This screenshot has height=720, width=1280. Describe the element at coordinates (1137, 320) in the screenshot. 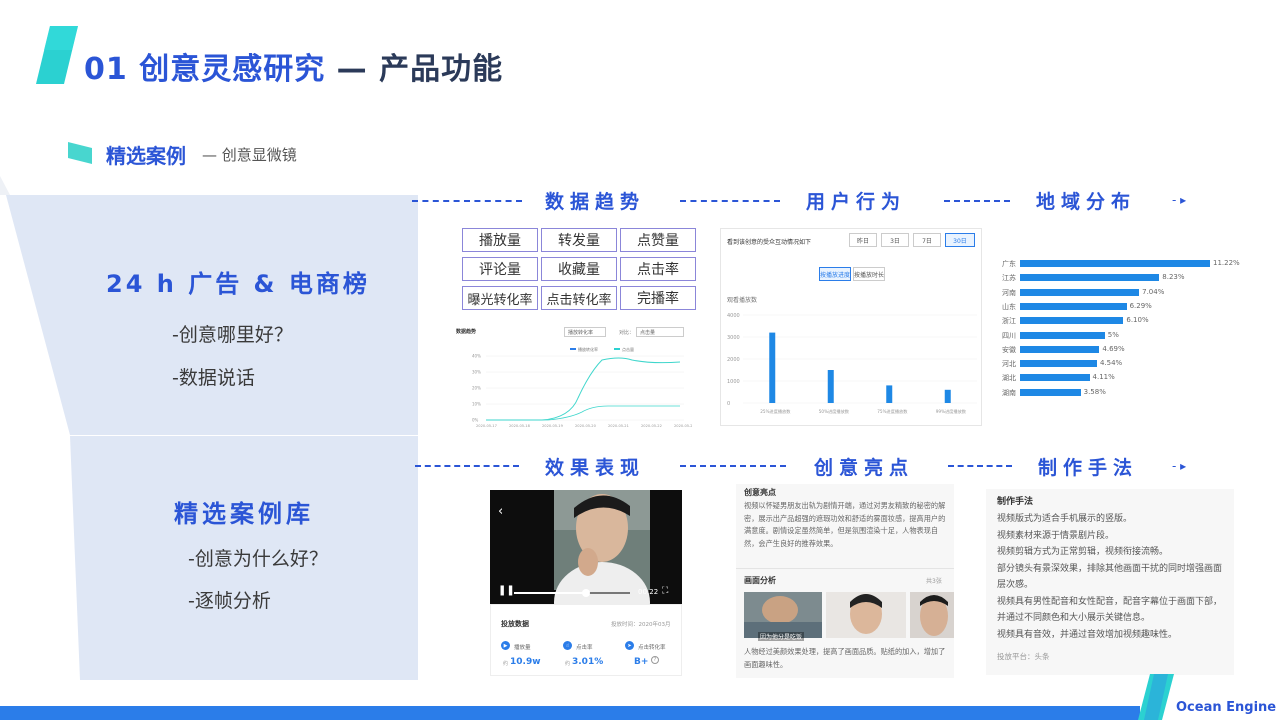

I see `region-value: 6.10%` at that location.